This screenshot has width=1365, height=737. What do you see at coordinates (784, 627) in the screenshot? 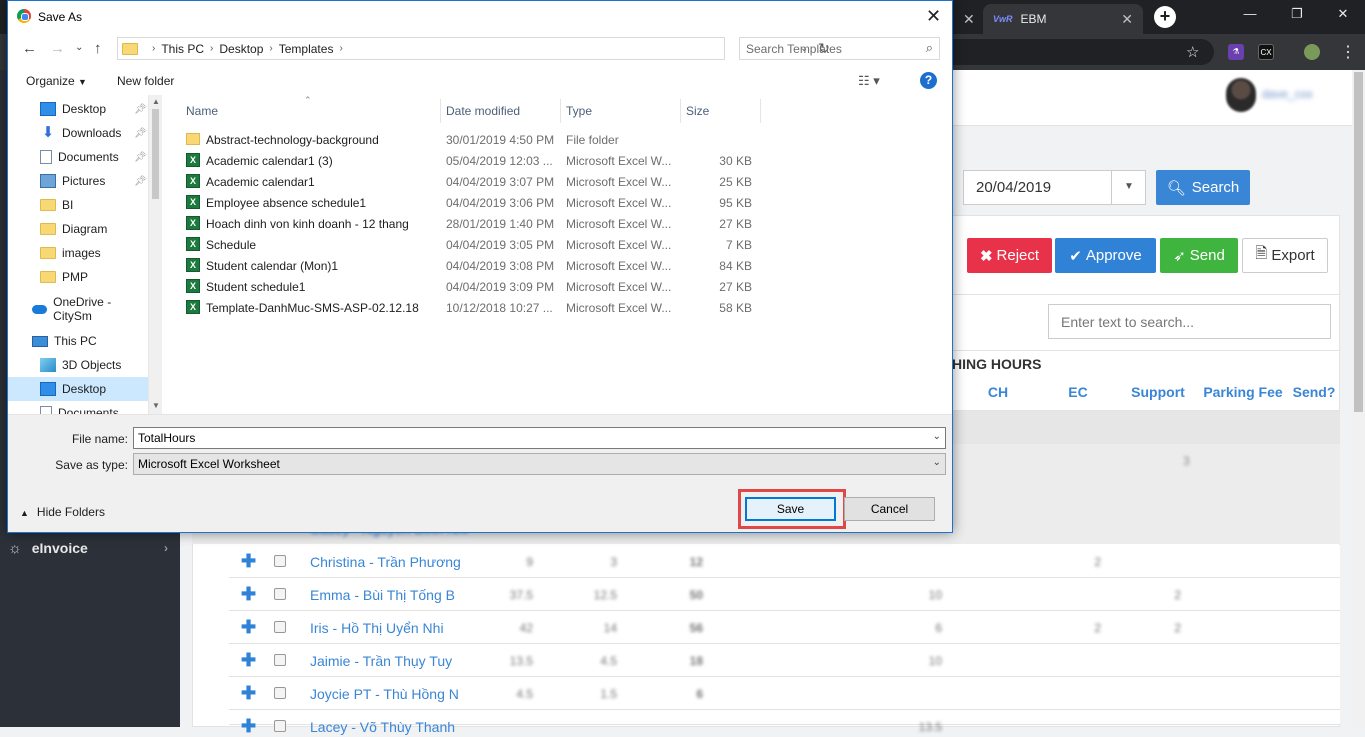
I see `table-row: ✚ Iris - Hồ Thị Uyển Nhi 42 14 56 6 2 2` at bounding box center [784, 627].